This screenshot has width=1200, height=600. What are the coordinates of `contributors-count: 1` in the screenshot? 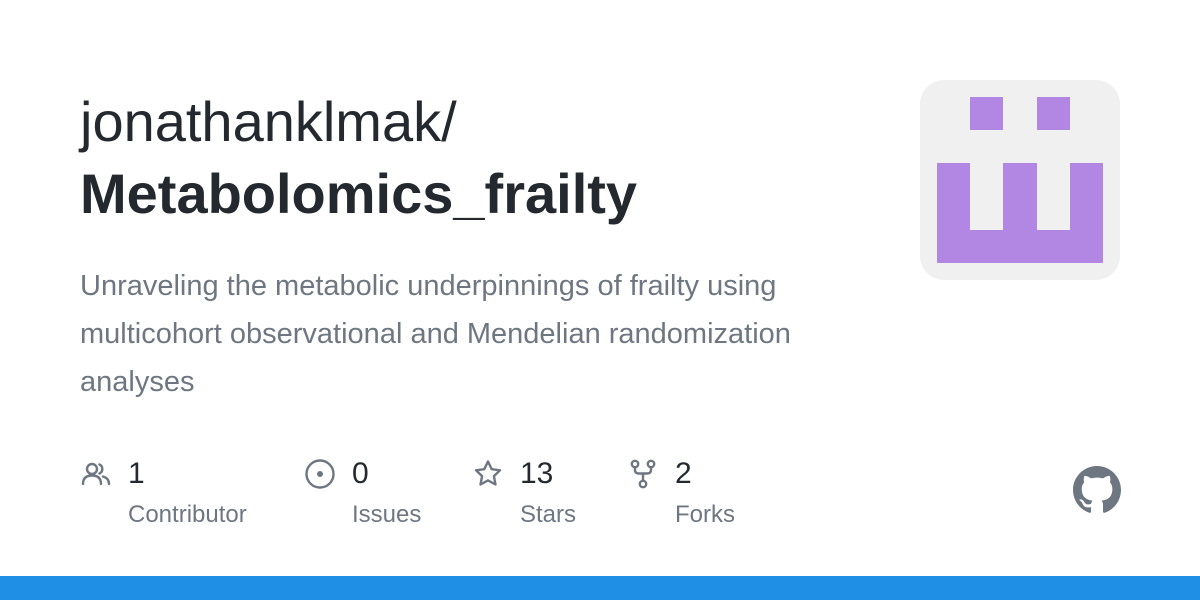 It's located at (136, 473).